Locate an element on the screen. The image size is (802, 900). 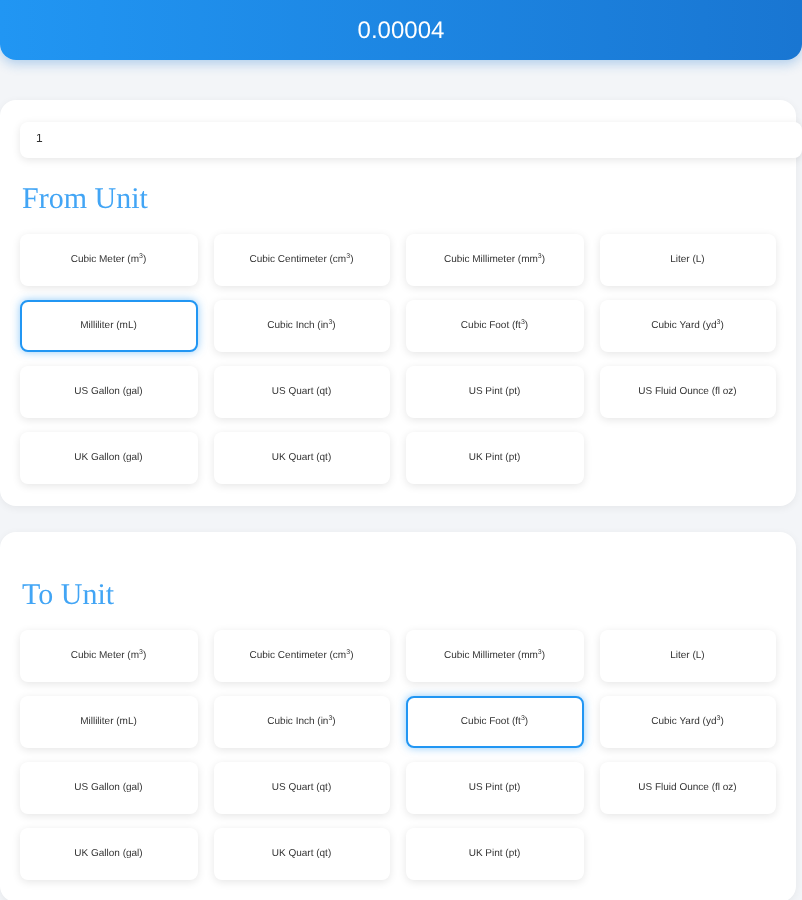
result-value: 0.00004 is located at coordinates (401, 31).